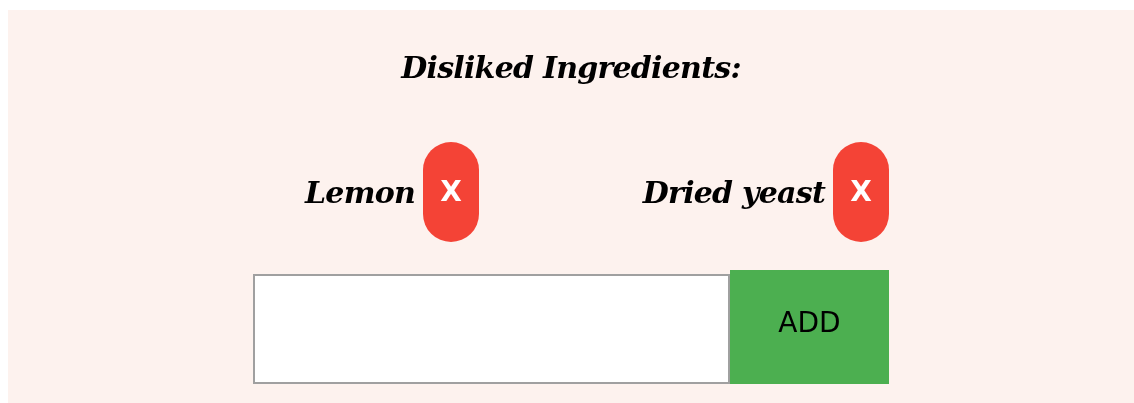 Image resolution: width=1134 pixels, height=403 pixels. Describe the element at coordinates (360, 192) in the screenshot. I see `ingredient-label: Lemon` at that location.